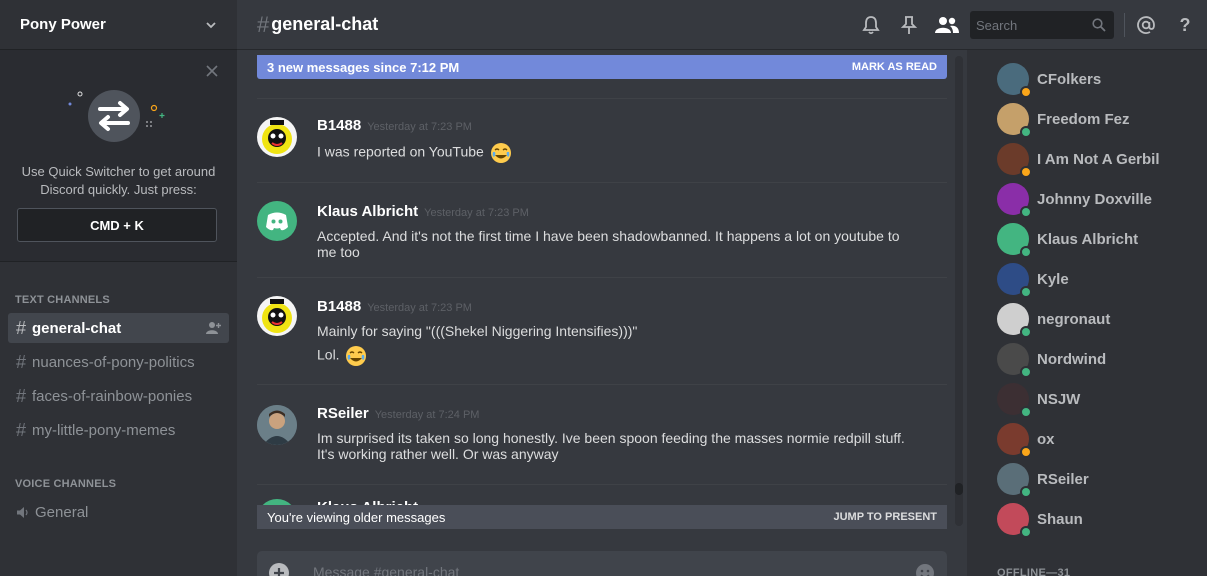  I want to click on message-author: RSeiler, so click(343, 413).